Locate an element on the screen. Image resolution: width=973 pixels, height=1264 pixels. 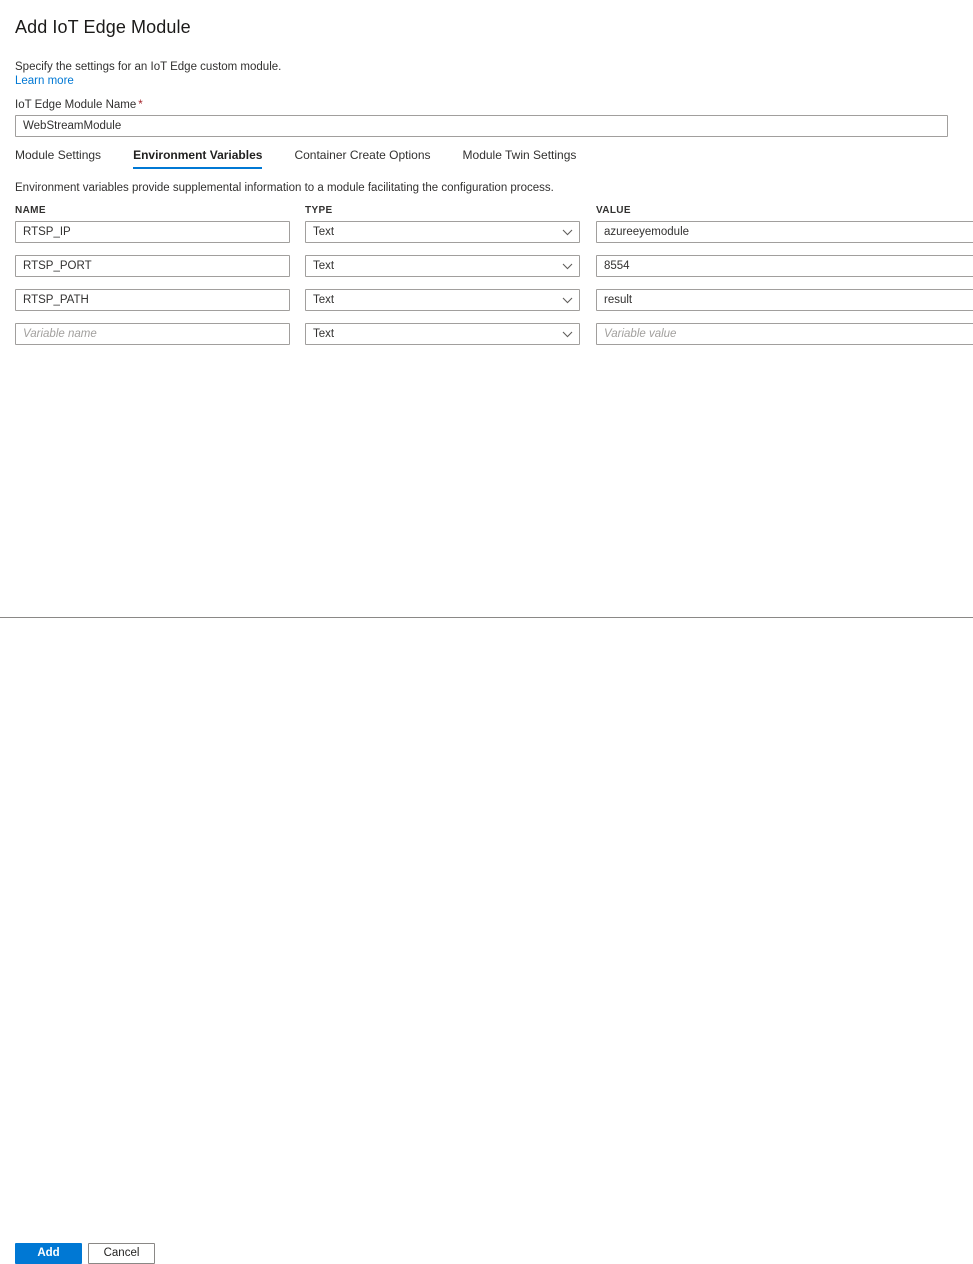
module-name-label: IoT Edge Module Name * is located at coordinates (79, 105).